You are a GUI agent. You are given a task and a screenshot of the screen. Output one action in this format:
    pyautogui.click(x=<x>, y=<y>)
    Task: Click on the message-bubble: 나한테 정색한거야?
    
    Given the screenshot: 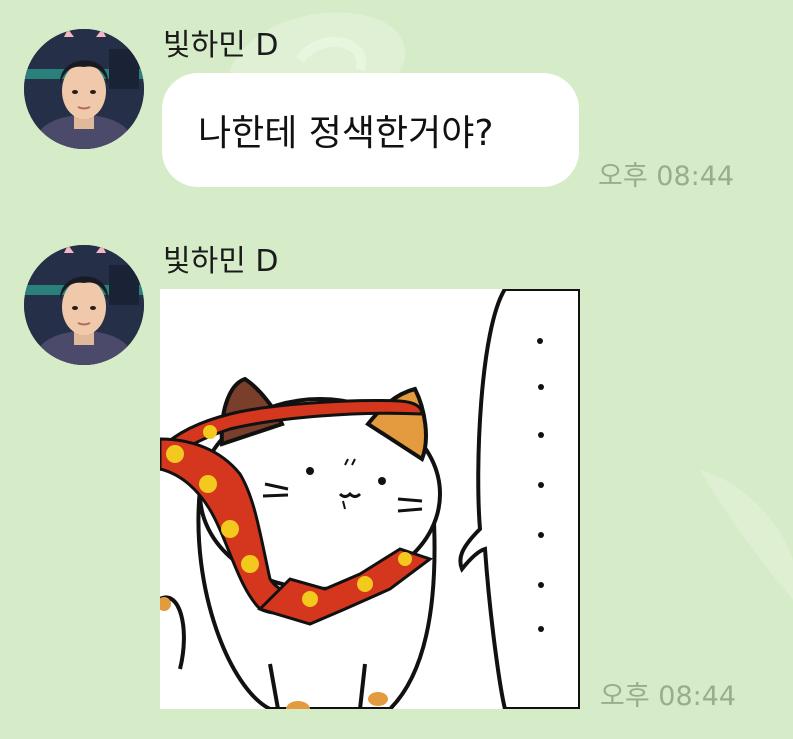 What is the action you would take?
    pyautogui.click(x=370, y=130)
    